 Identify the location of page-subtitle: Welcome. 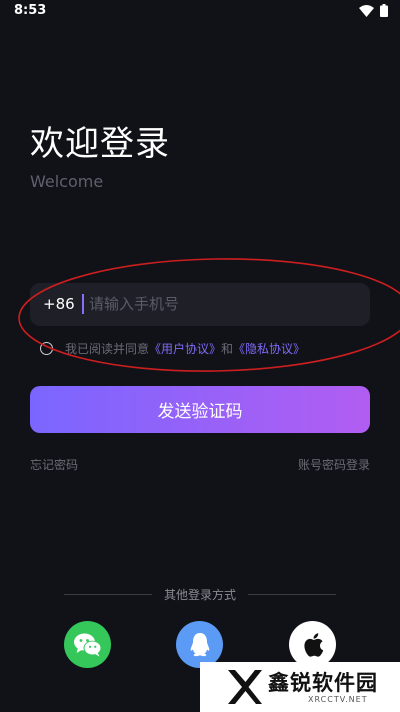
(67, 181).